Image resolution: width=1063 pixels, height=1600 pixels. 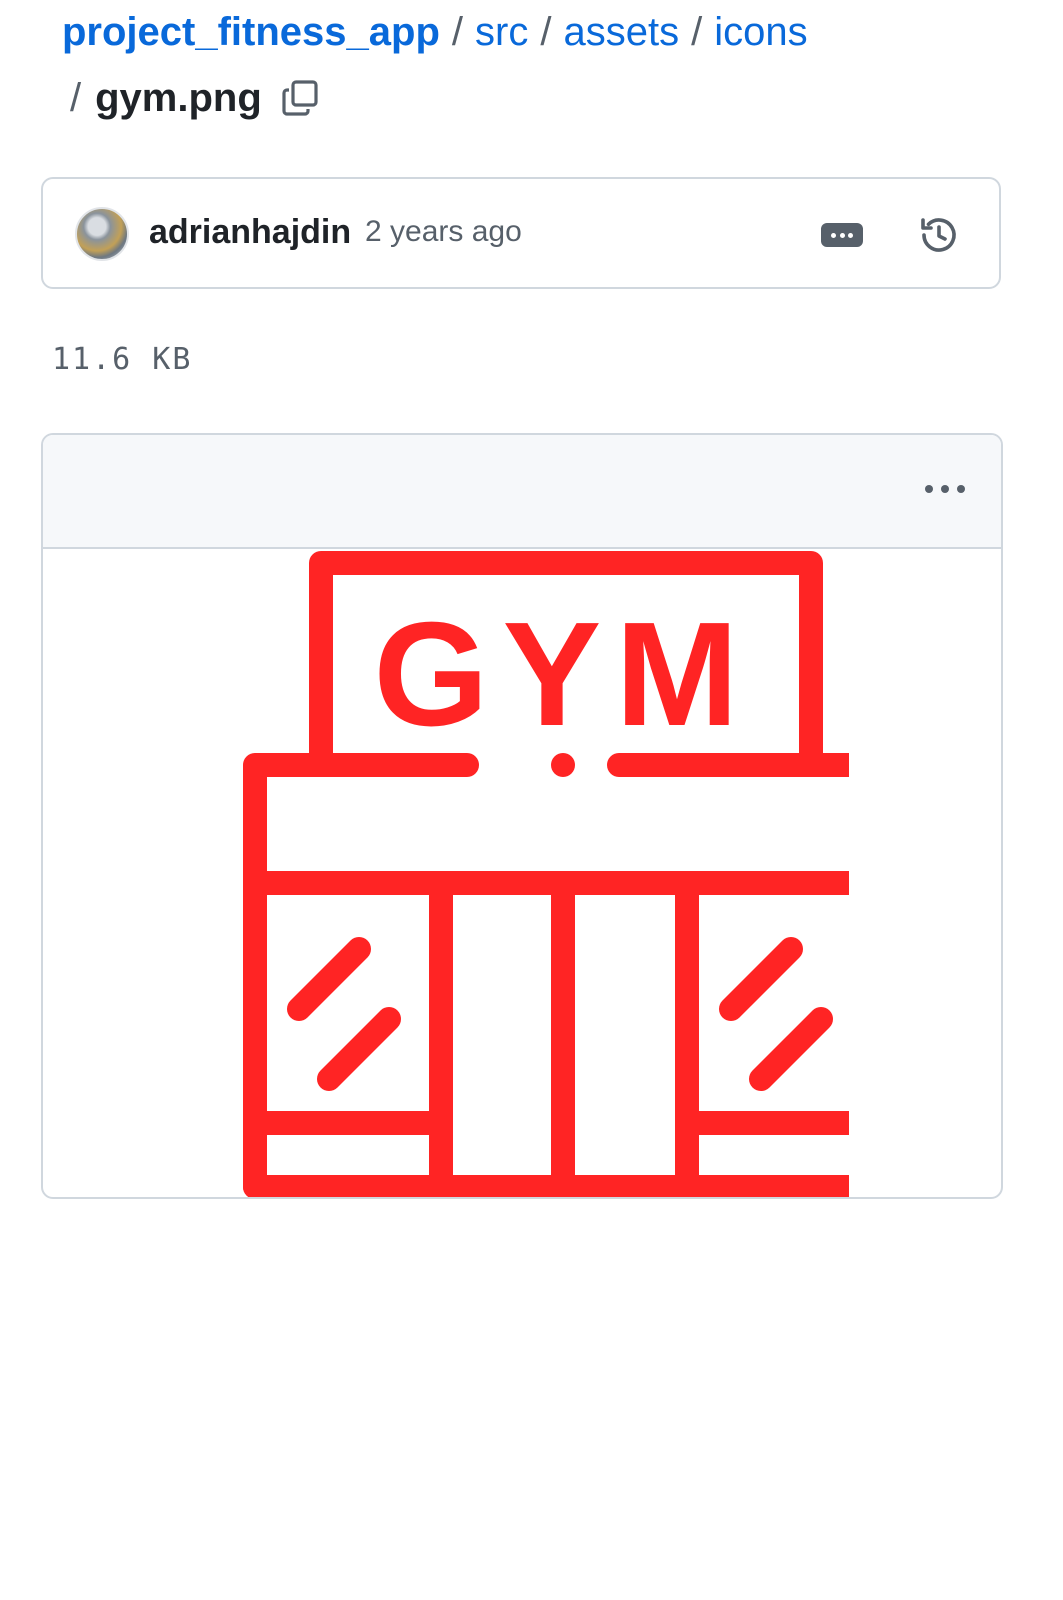 I want to click on file-name: gym.png, so click(x=178, y=98).